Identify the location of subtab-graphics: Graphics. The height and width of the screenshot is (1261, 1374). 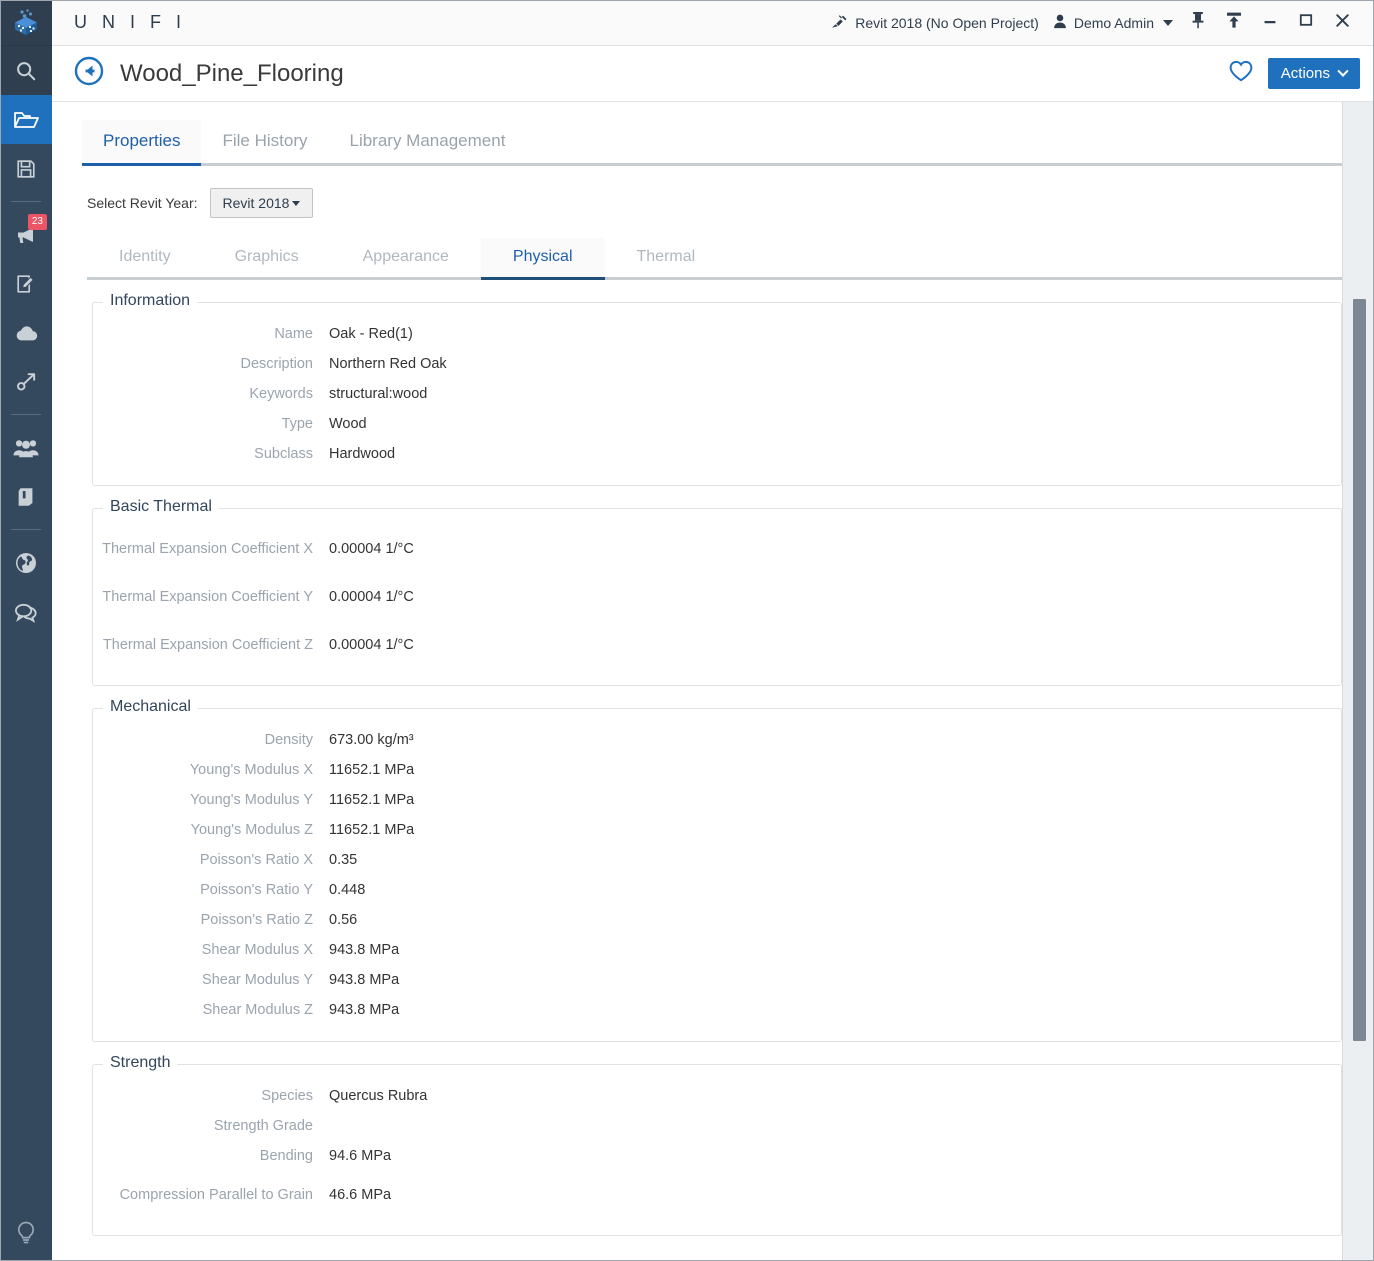
(267, 257).